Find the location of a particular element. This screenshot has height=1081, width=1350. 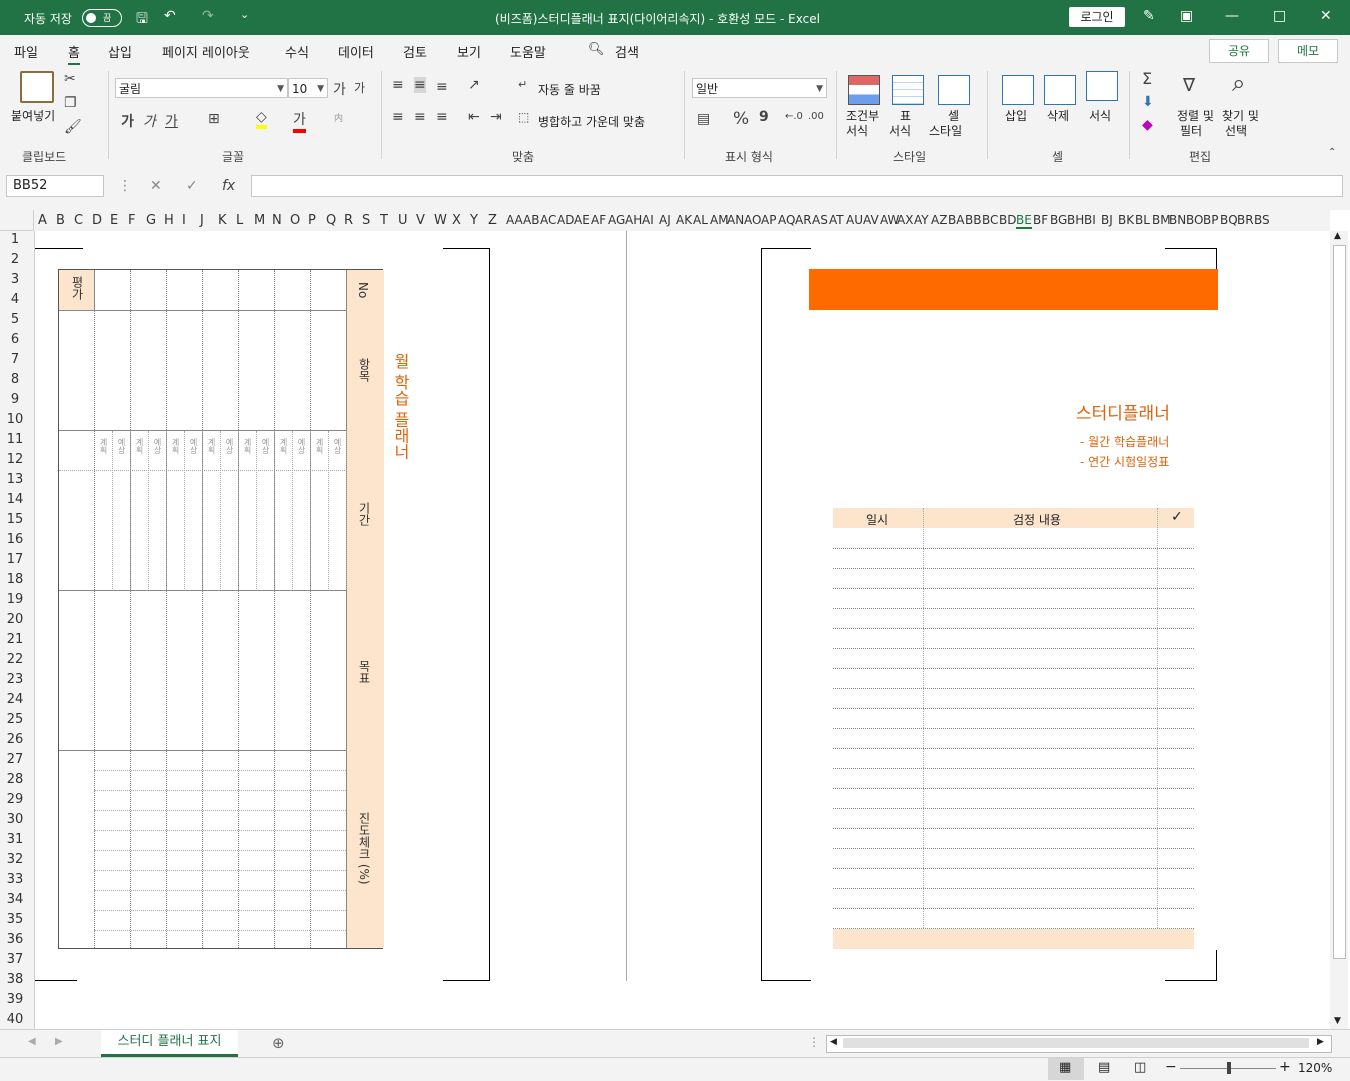

paste-icon is located at coordinates (37, 87).